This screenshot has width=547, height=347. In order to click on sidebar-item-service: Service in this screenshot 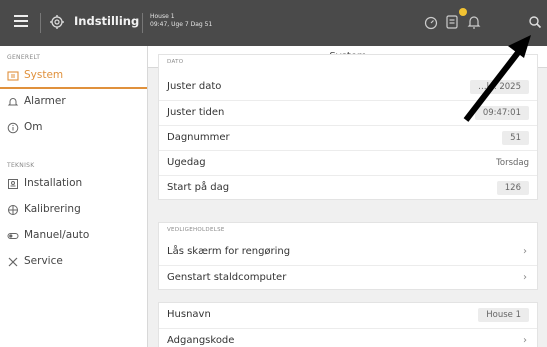, I will do `click(73, 262)`.